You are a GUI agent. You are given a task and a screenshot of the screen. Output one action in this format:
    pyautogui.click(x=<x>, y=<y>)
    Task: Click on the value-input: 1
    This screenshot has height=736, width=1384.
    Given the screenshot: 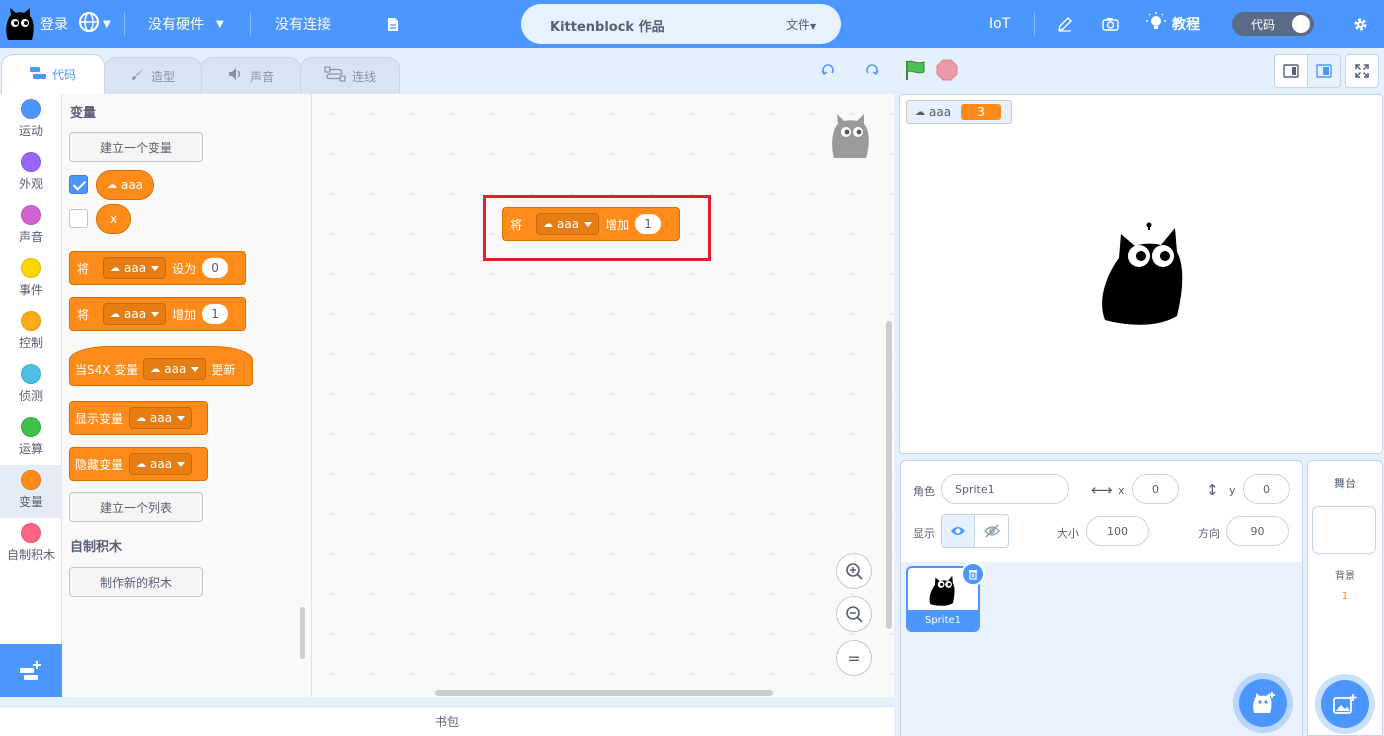 What is the action you would take?
    pyautogui.click(x=215, y=314)
    